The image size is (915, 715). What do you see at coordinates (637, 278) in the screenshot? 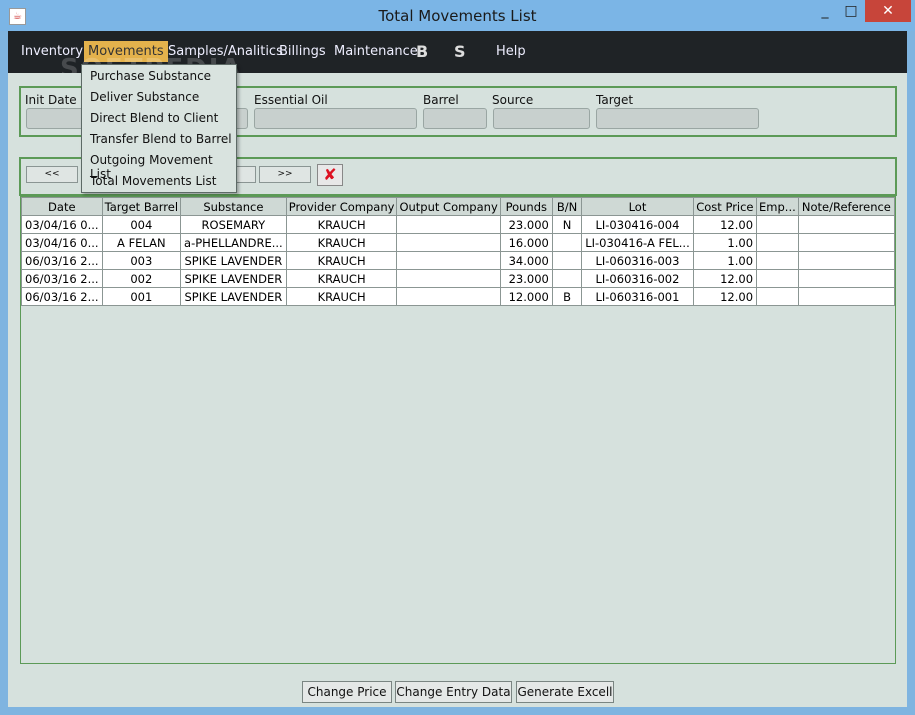
I see `cell-lot: LI-060316-002` at bounding box center [637, 278].